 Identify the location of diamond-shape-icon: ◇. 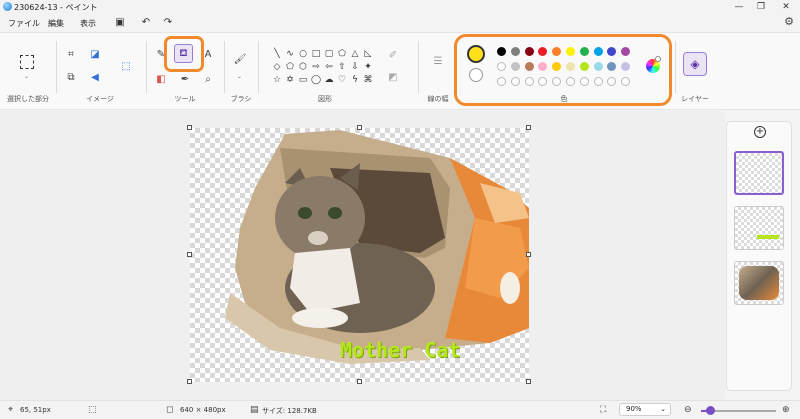
(277, 67).